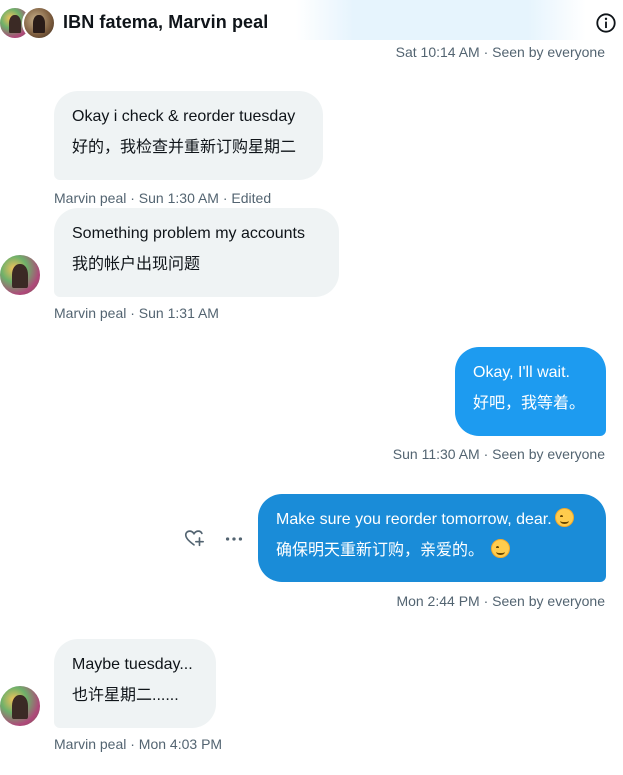 Image resolution: width=623 pixels, height=775 pixels. What do you see at coordinates (136, 264) in the screenshot?
I see `message-text: 我的帐户出现问题` at bounding box center [136, 264].